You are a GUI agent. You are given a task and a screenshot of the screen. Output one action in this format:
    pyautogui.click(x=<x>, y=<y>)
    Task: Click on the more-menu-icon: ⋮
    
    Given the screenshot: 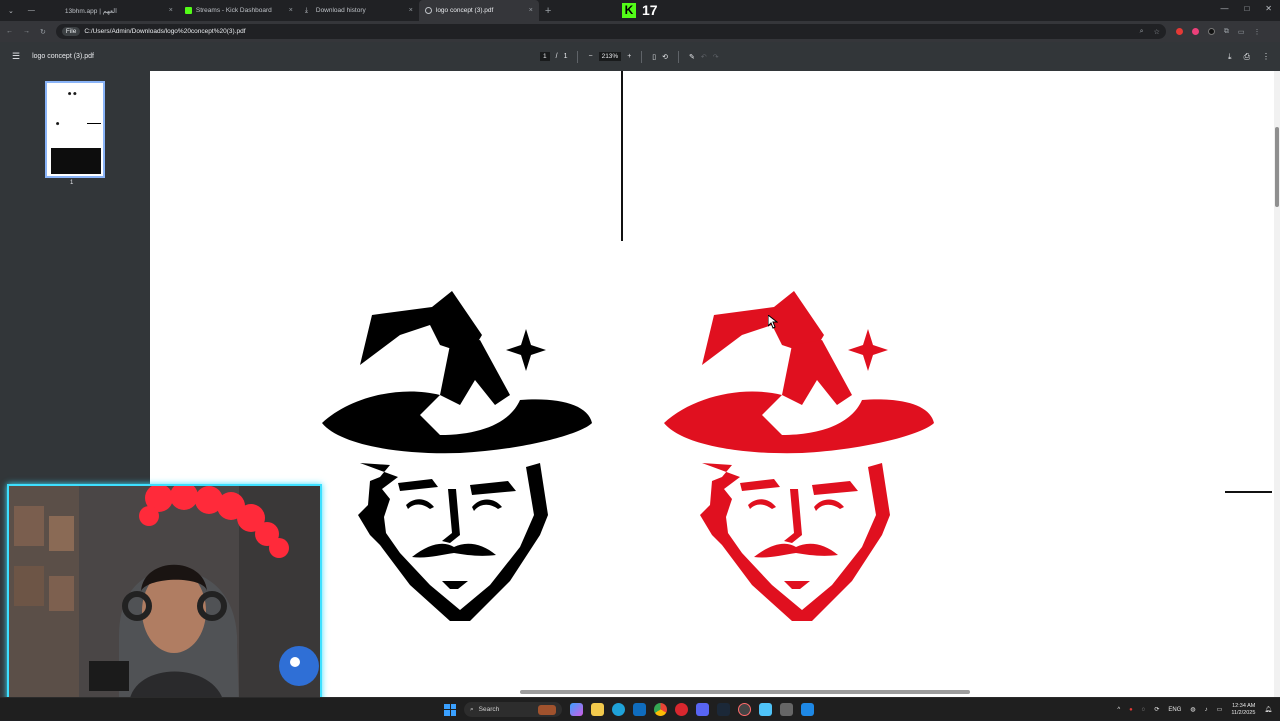 What is the action you would take?
    pyautogui.click(x=1257, y=32)
    